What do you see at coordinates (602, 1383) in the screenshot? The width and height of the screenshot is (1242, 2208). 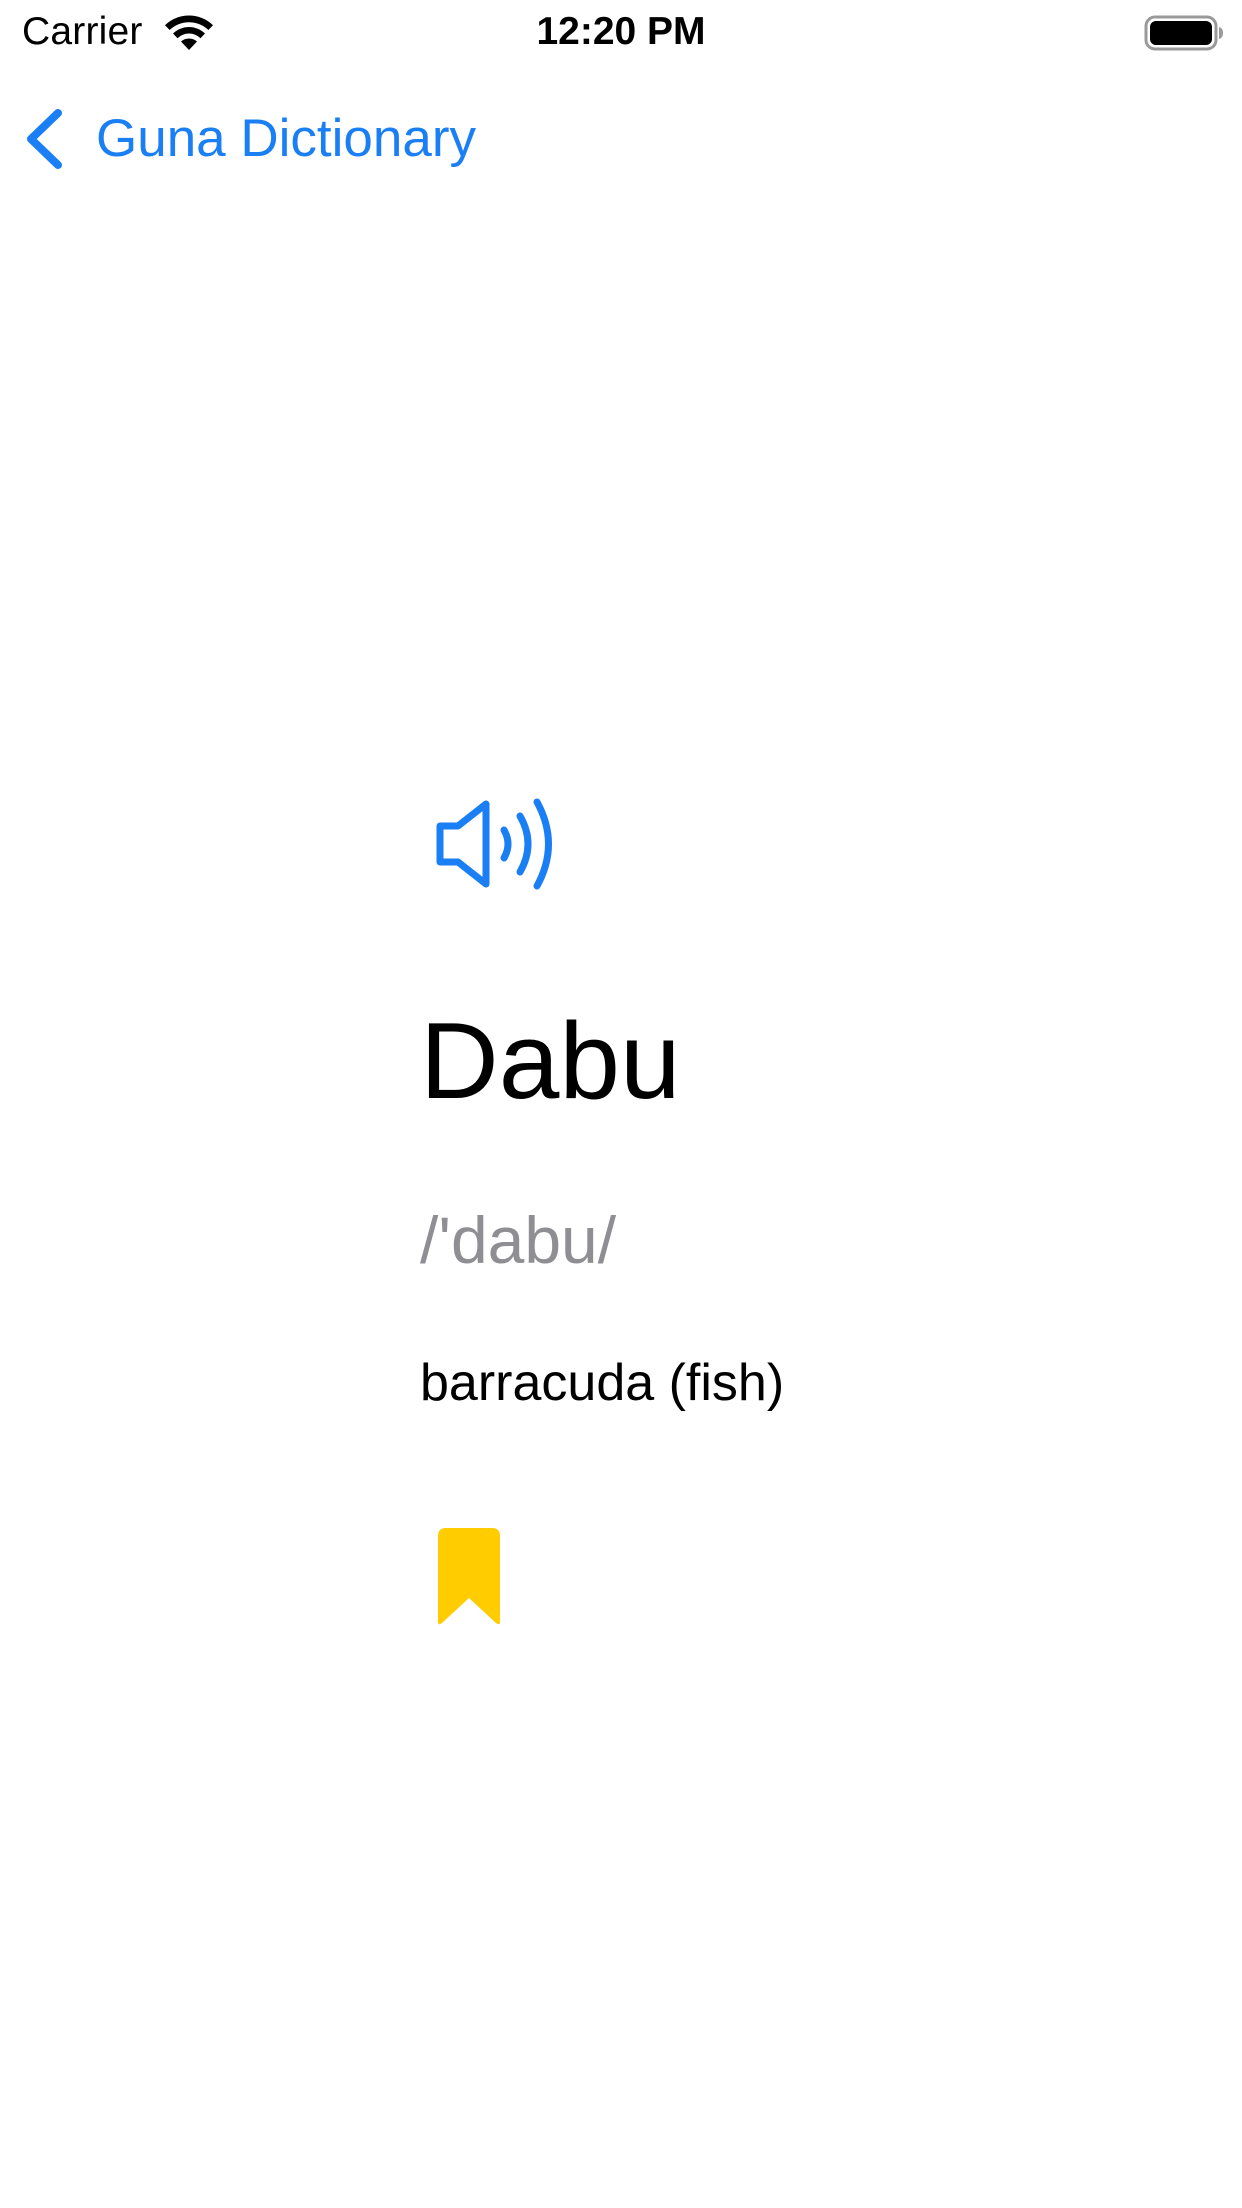 I see `entry-definition: barracuda (fish)` at bounding box center [602, 1383].